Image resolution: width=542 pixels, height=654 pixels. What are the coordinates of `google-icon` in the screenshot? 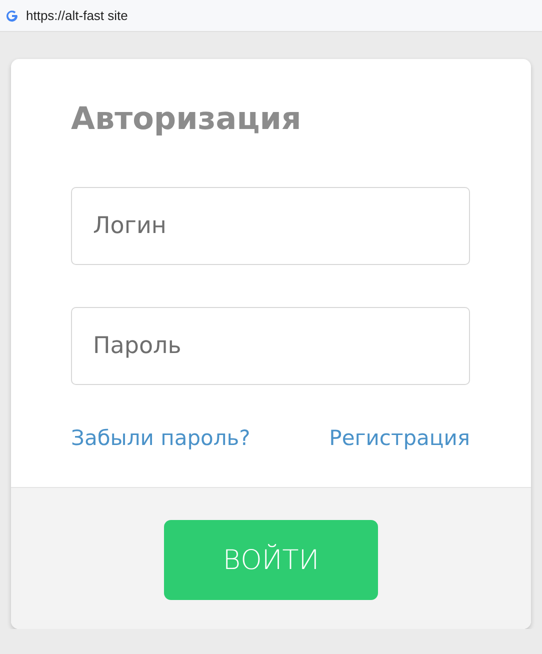 It's located at (12, 16).